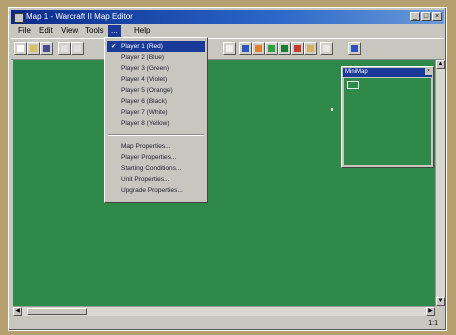  Describe the element at coordinates (428, 71) in the screenshot. I see `minimap-close-icon: ×` at that location.